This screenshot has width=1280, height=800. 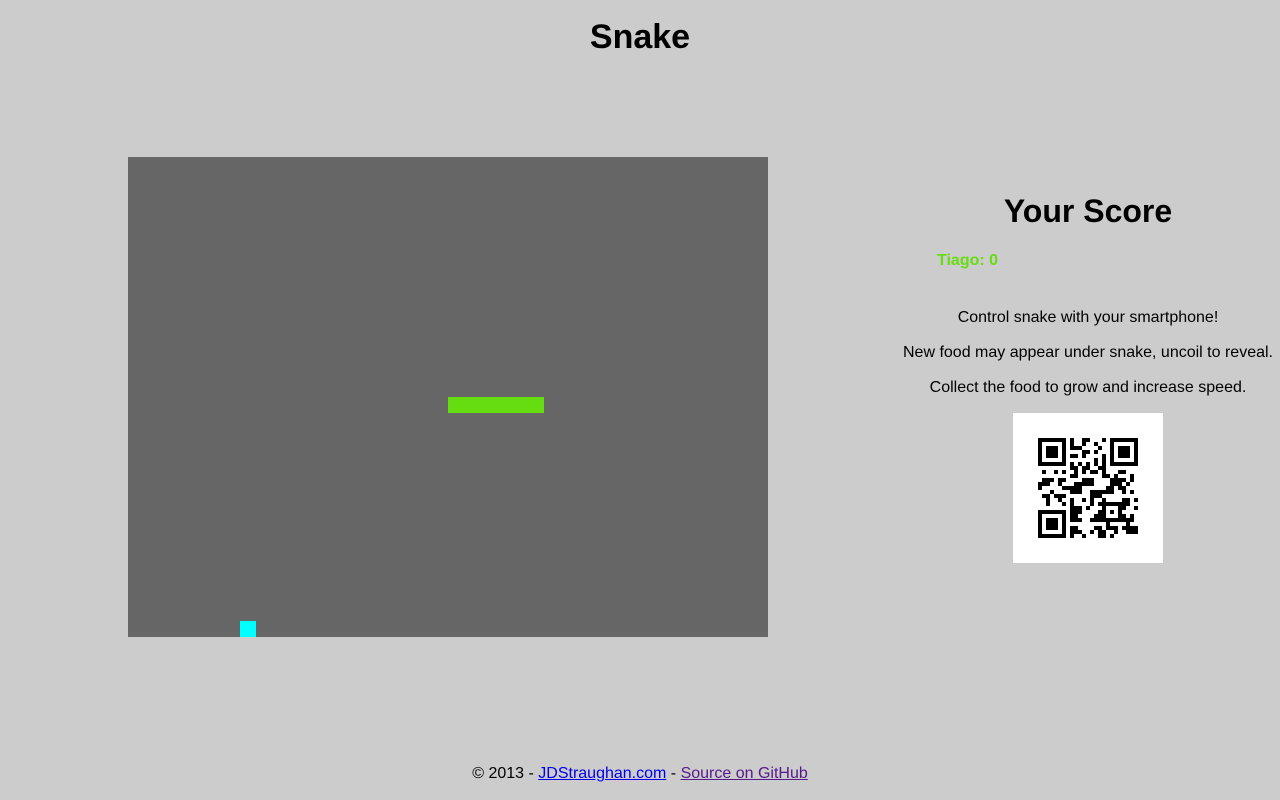 What do you see at coordinates (248, 629) in the screenshot?
I see `food-item` at bounding box center [248, 629].